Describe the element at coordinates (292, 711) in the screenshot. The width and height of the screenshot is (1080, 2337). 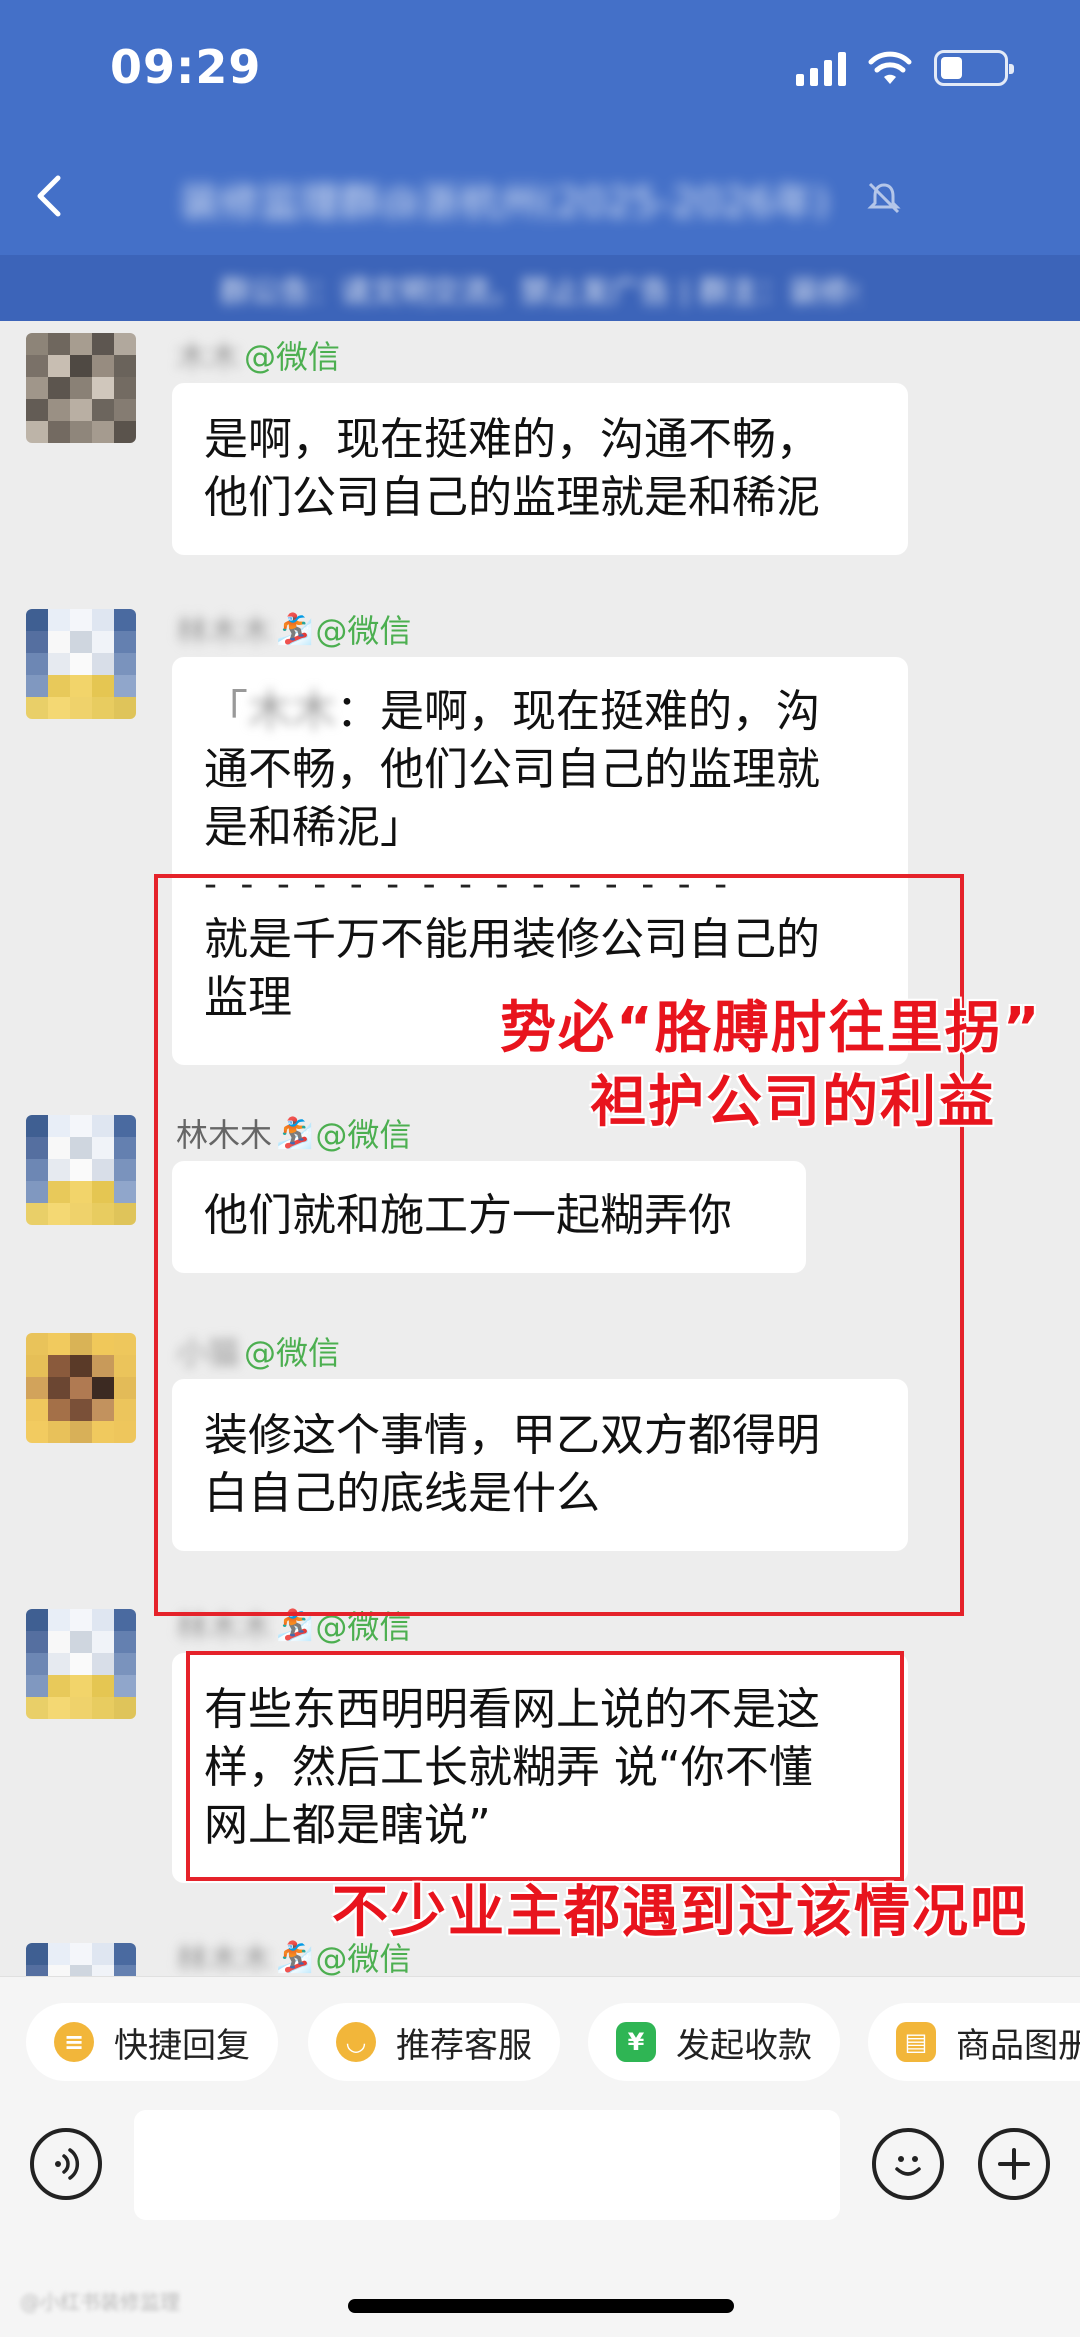
I see `quoted-sender: 木木` at that location.